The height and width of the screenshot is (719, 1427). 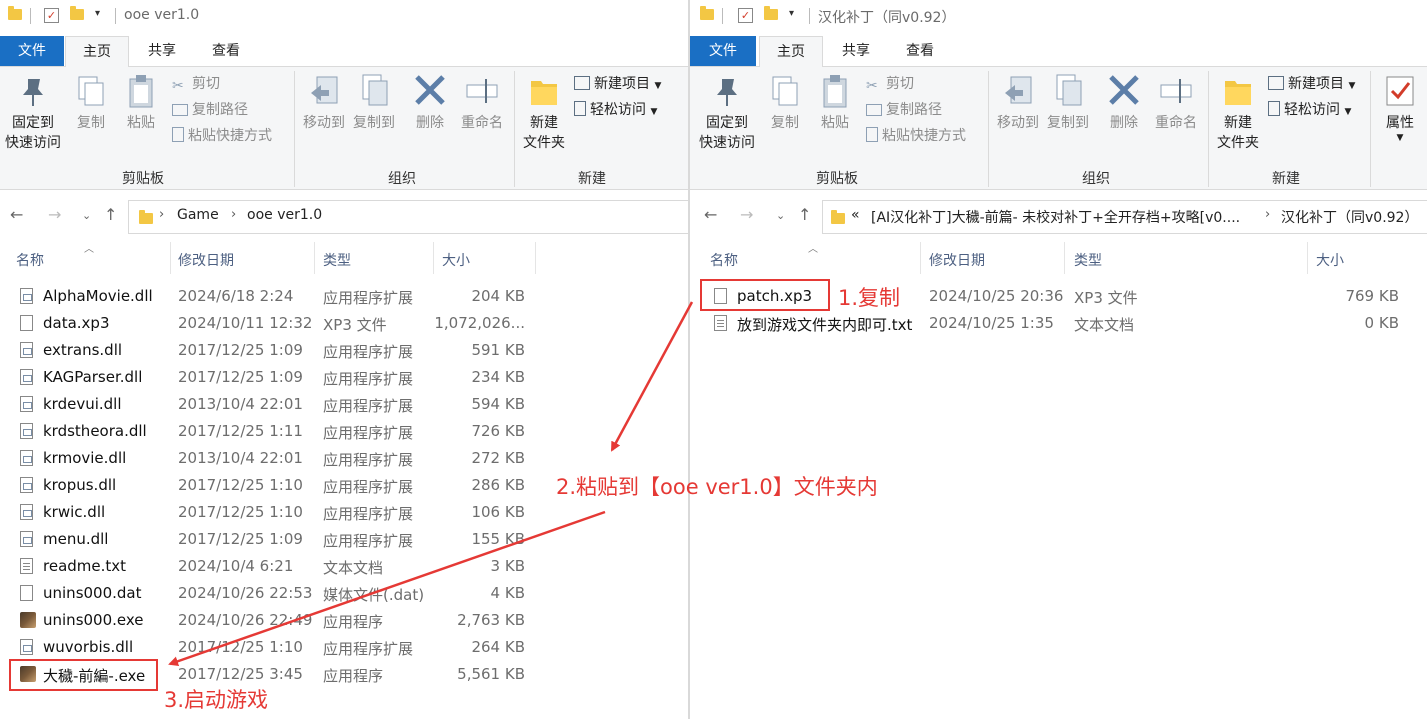 What do you see at coordinates (344, 512) in the screenshot?
I see `file-row: krwic.dll 2017/12/25 1:10 应用程序扩展 106 KB` at bounding box center [344, 512].